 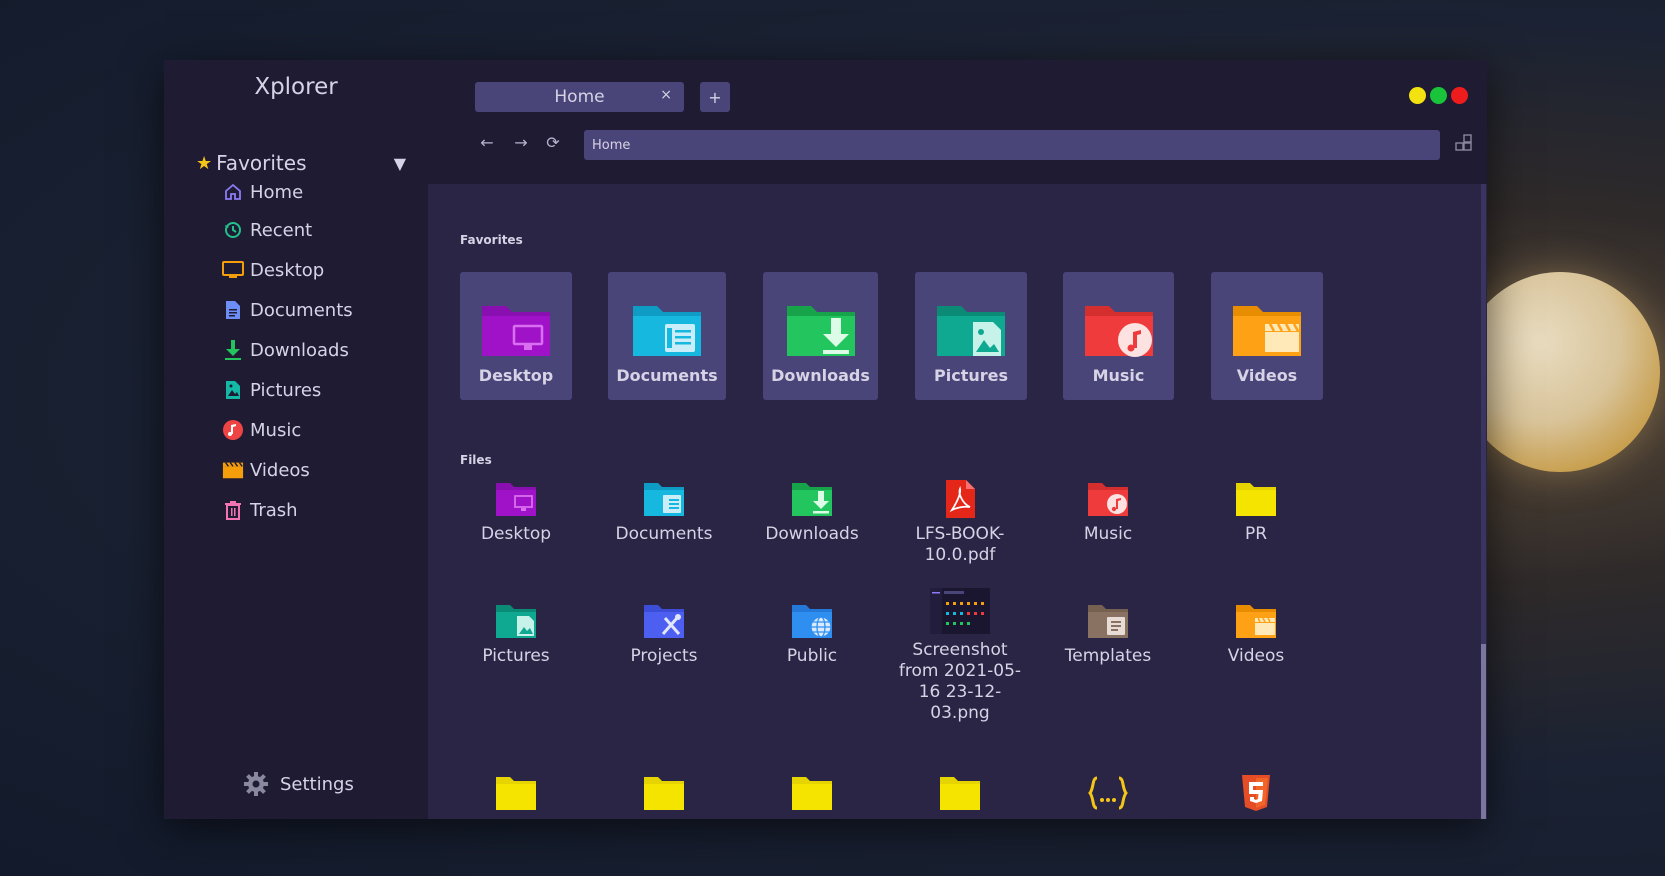 I want to click on file-item: Templates, so click(x=1108, y=634).